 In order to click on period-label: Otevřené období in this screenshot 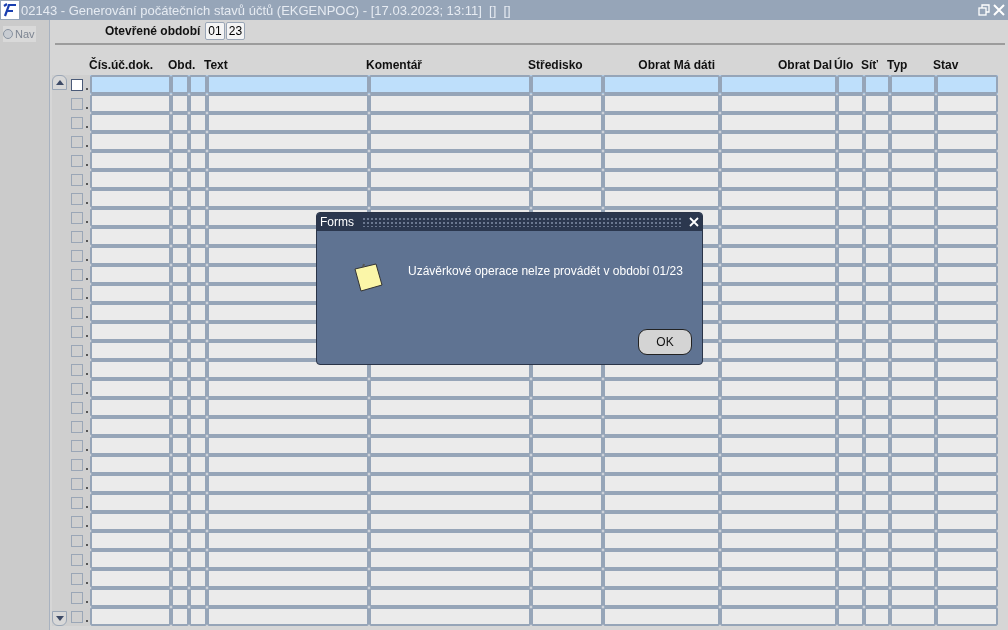, I will do `click(153, 31)`.